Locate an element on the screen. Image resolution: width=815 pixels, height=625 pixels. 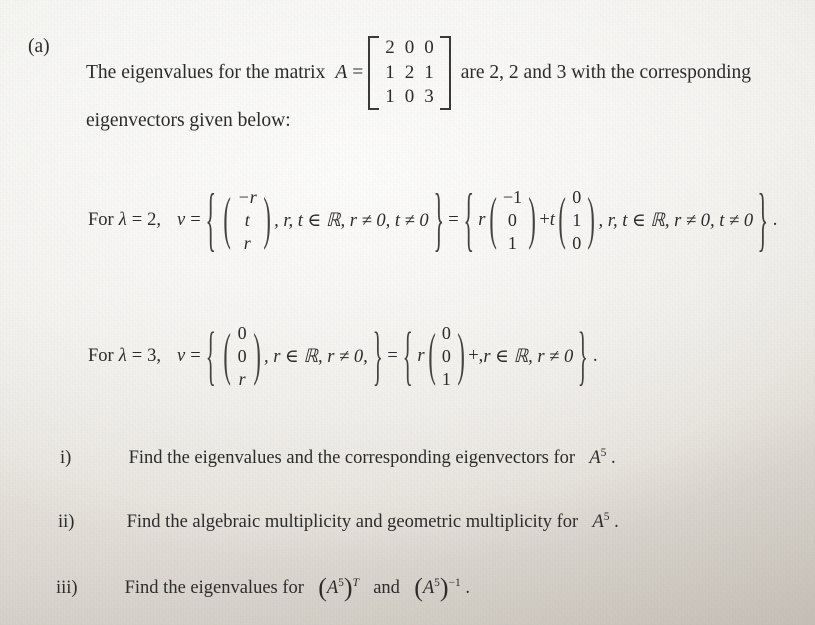
matrix-cell: 3 is located at coordinates (429, 97).